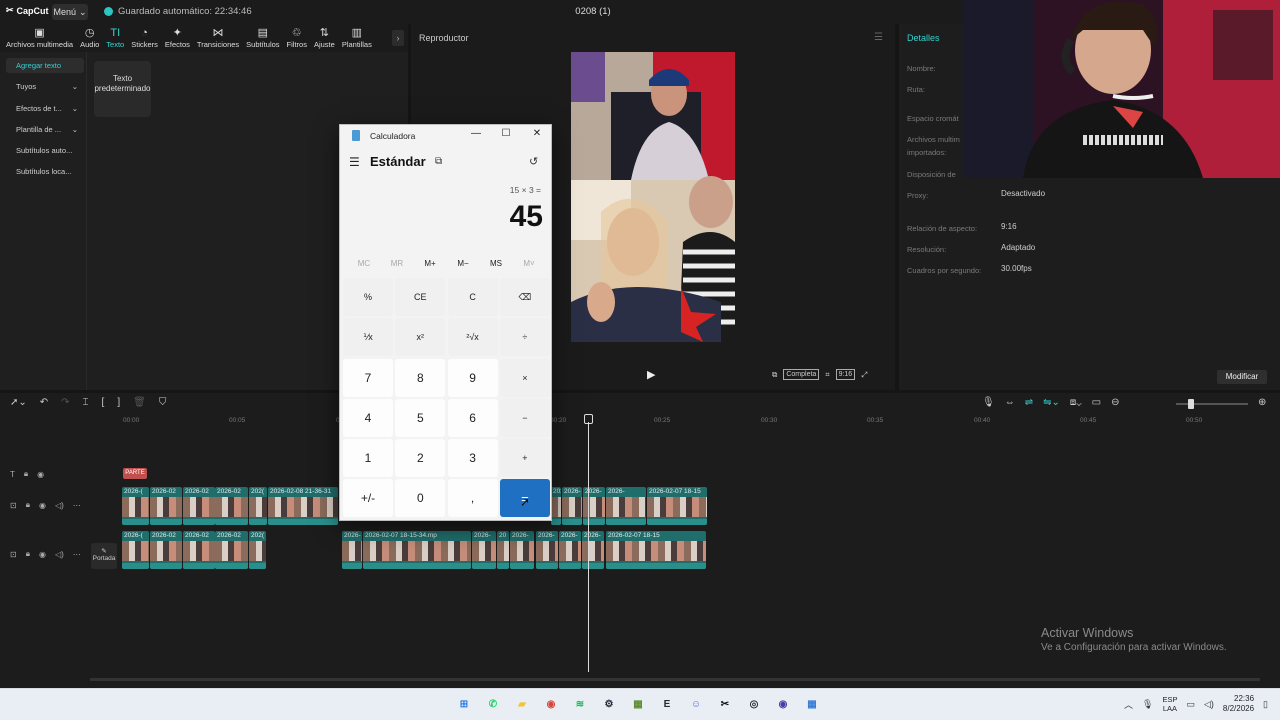 This screenshot has height=720, width=1280. Describe the element at coordinates (324, 38) in the screenshot. I see `tool-ajuste: ⇅ Ajuste` at that location.